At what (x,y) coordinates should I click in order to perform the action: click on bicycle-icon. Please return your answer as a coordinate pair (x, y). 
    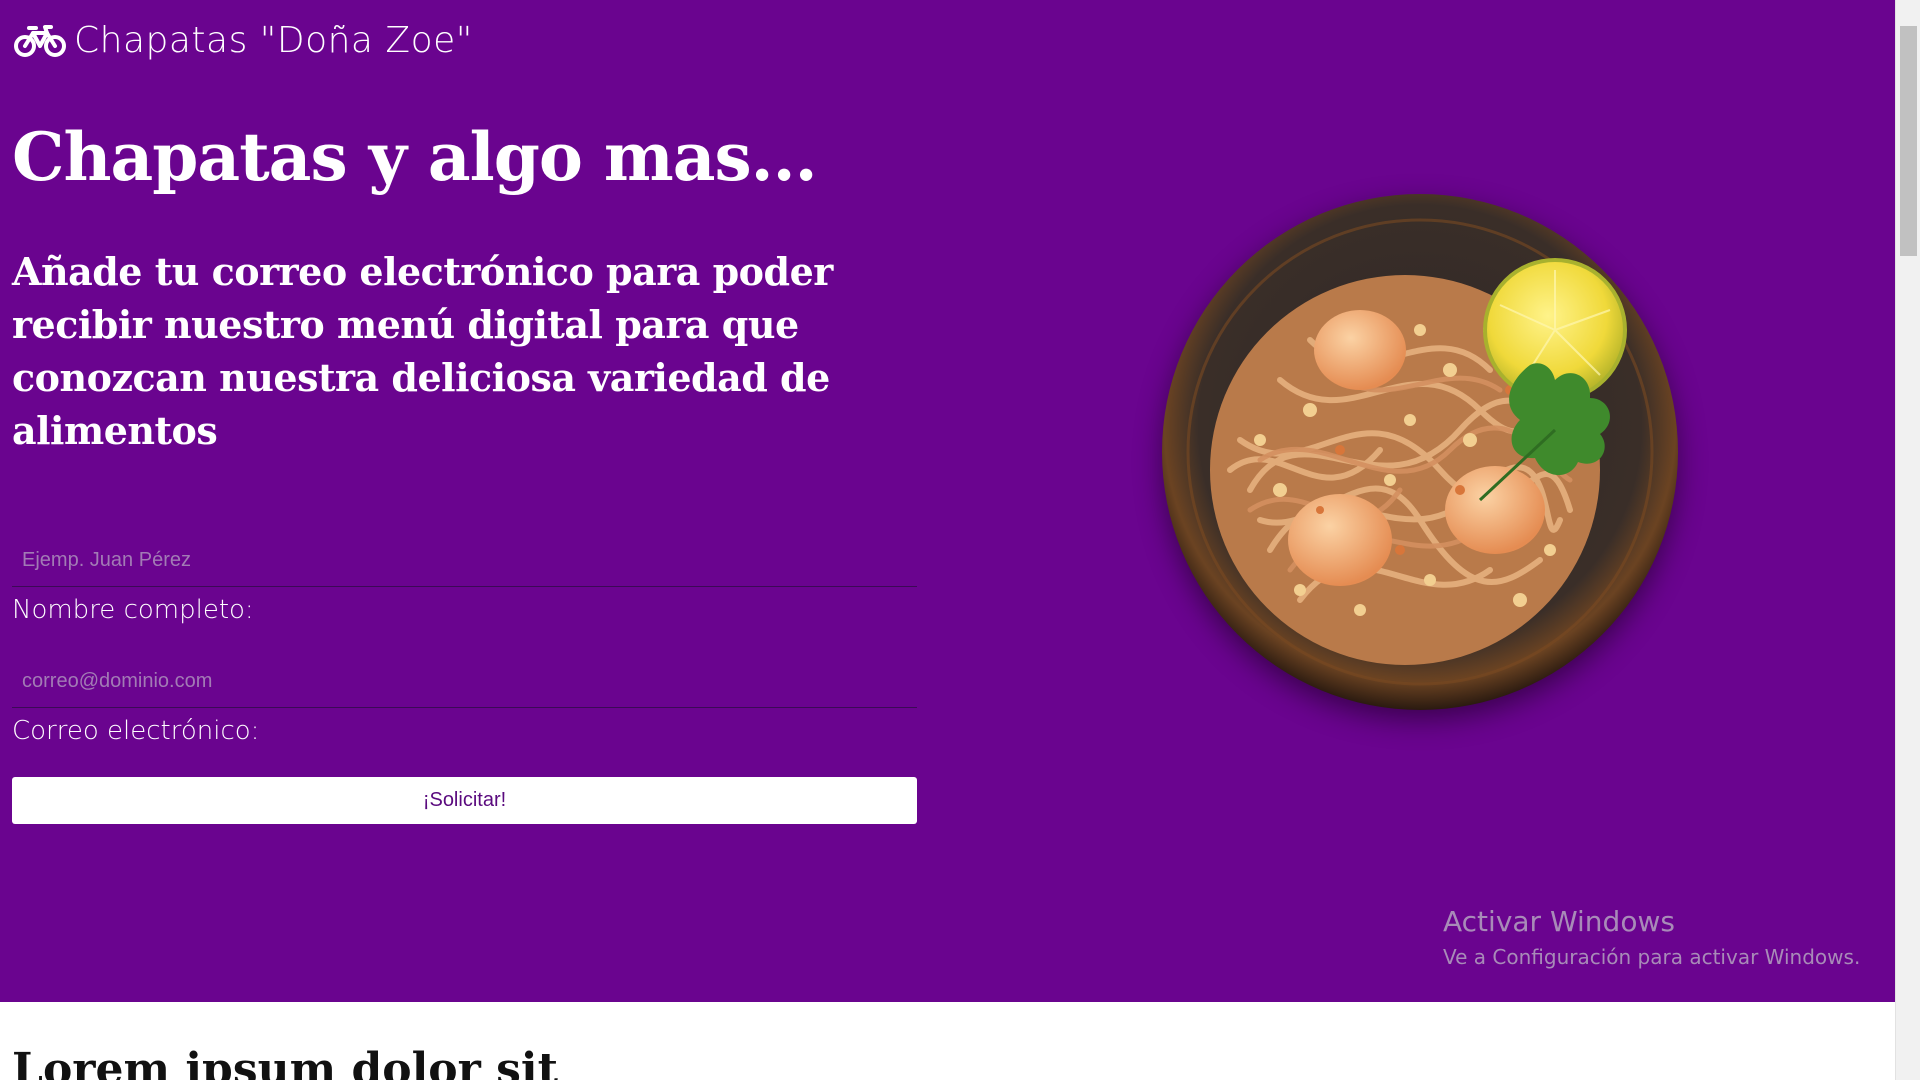
    Looking at the image, I should click on (40, 41).